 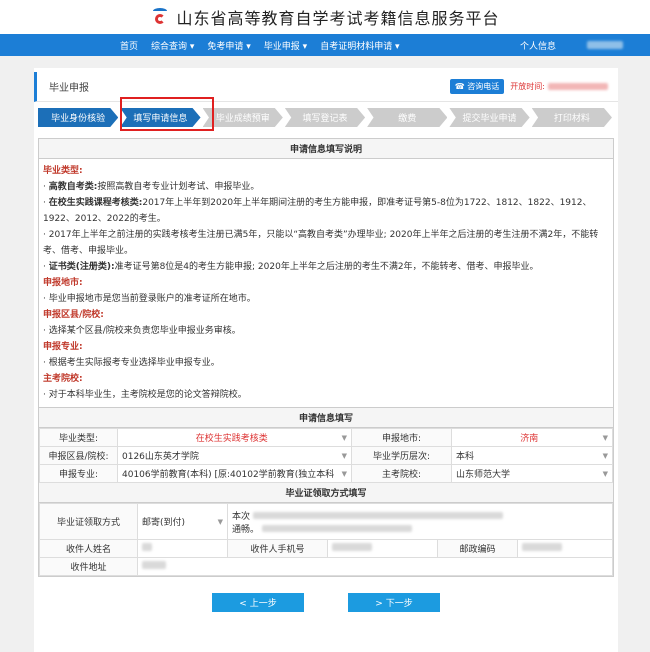 What do you see at coordinates (258, 602) in the screenshot?
I see `prev-button: < 上一步` at bounding box center [258, 602].